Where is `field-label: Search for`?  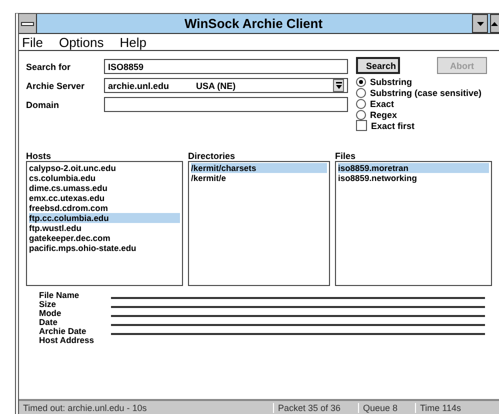
field-label: Search for is located at coordinates (49, 67).